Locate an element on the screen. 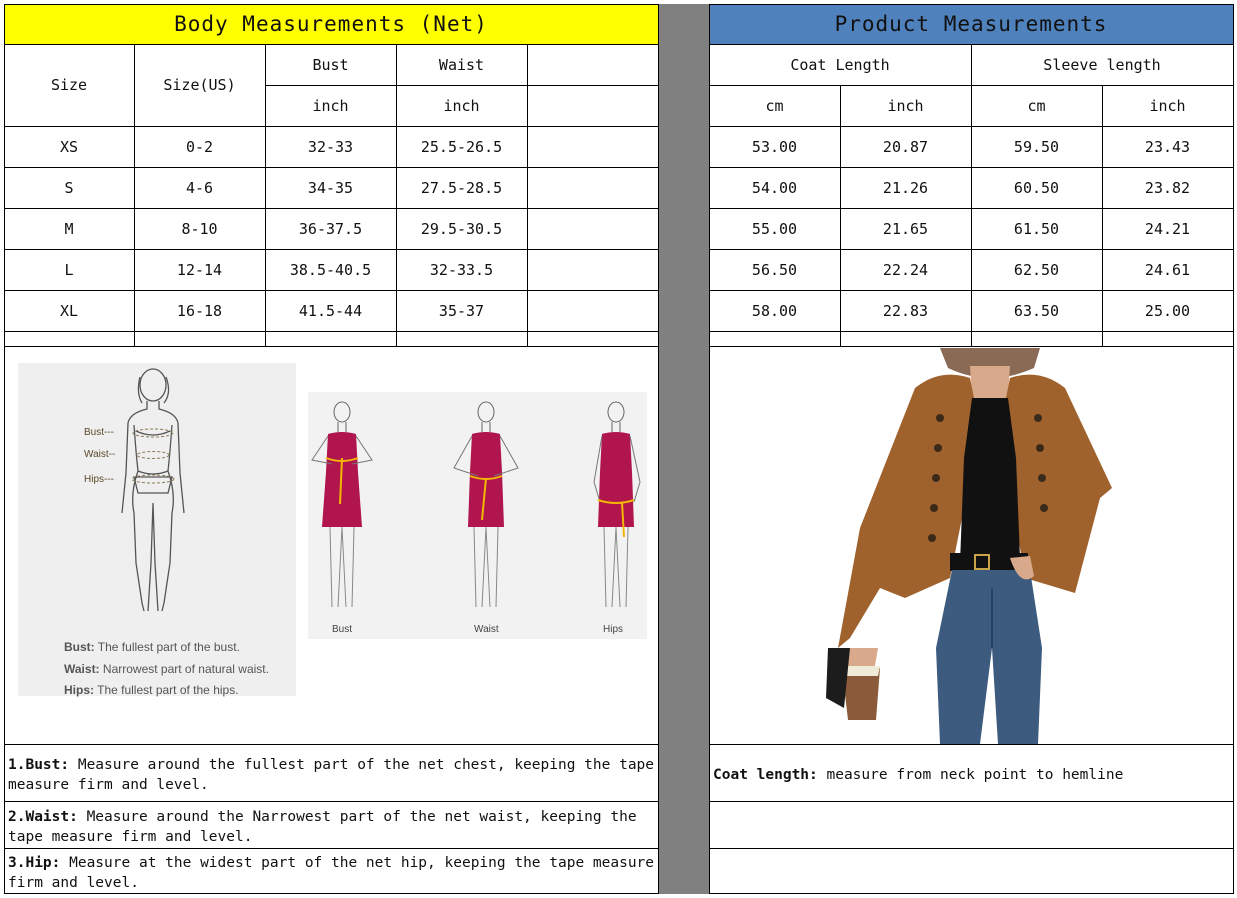 The image size is (1237, 898). table-cell-size: S is located at coordinates (69, 187).